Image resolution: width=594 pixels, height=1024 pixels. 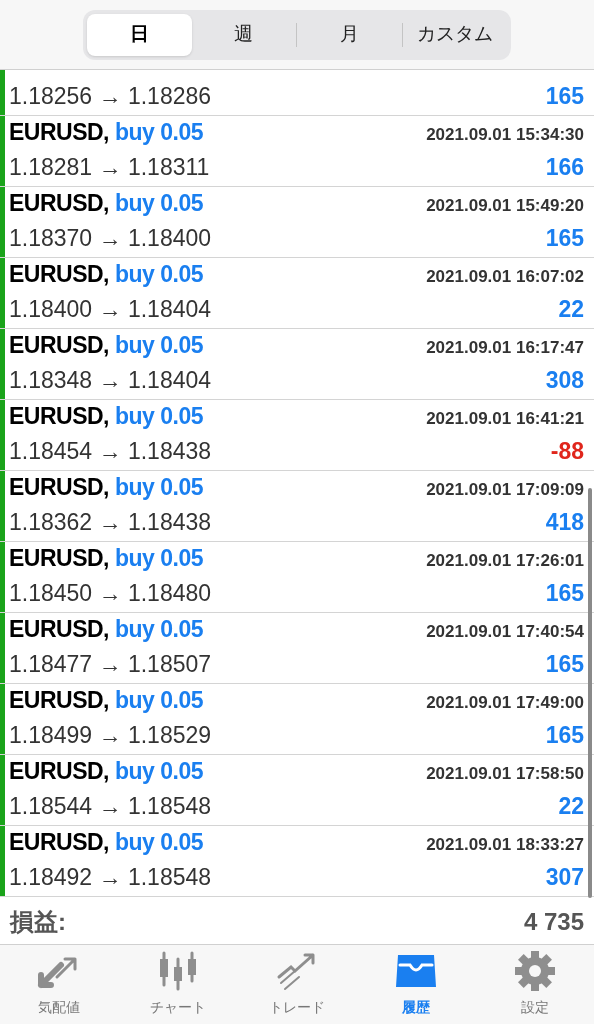 What do you see at coordinates (505, 206) in the screenshot?
I see `deal-time: 2021.09.01 15:49:20` at bounding box center [505, 206].